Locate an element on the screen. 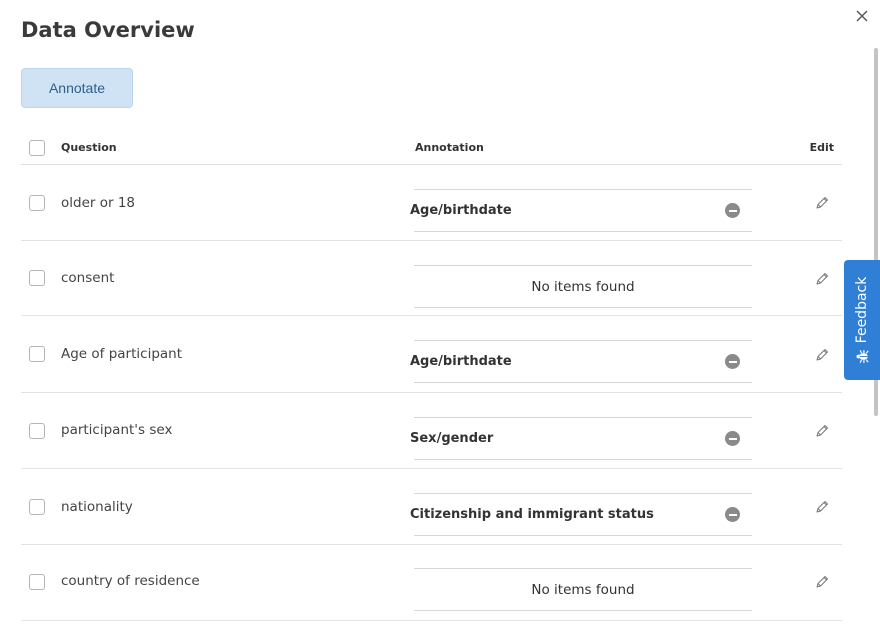 Image resolution: width=880 pixels, height=629 pixels. table-row: participant's sex Sex/gender is located at coordinates (431, 431).